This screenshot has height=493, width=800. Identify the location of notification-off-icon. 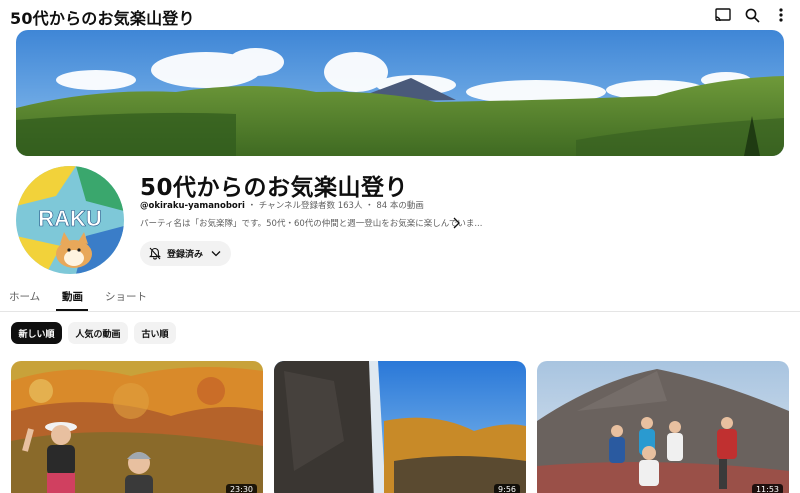
(155, 253).